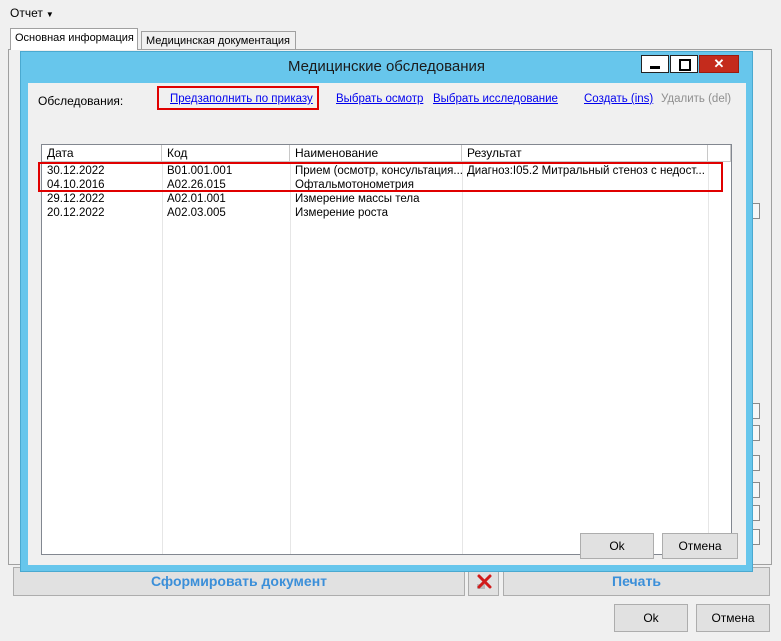 Image resolution: width=781 pixels, height=641 pixels. I want to click on tab-main-info: Основная информация, so click(74, 39).